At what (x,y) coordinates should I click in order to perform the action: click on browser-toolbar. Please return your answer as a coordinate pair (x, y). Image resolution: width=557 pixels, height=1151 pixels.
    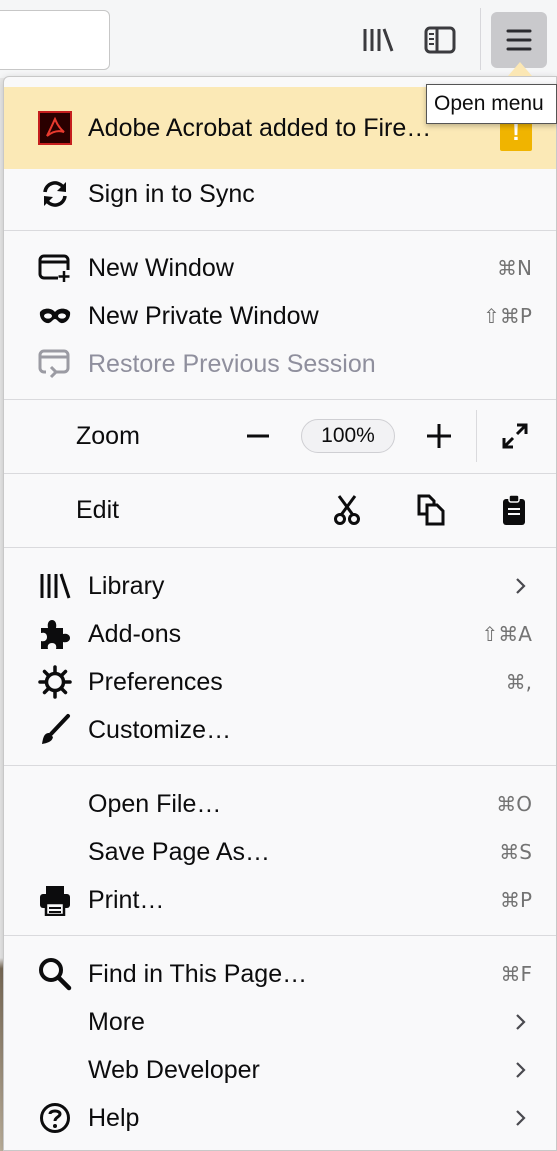
    Looking at the image, I should click on (278, 39).